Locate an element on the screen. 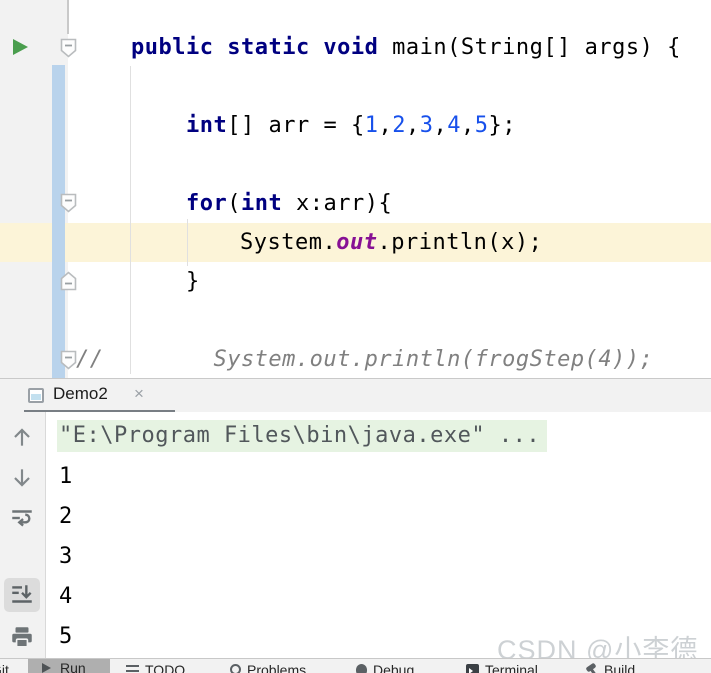 The height and width of the screenshot is (673, 711). console-line: 5 is located at coordinates (66, 636).